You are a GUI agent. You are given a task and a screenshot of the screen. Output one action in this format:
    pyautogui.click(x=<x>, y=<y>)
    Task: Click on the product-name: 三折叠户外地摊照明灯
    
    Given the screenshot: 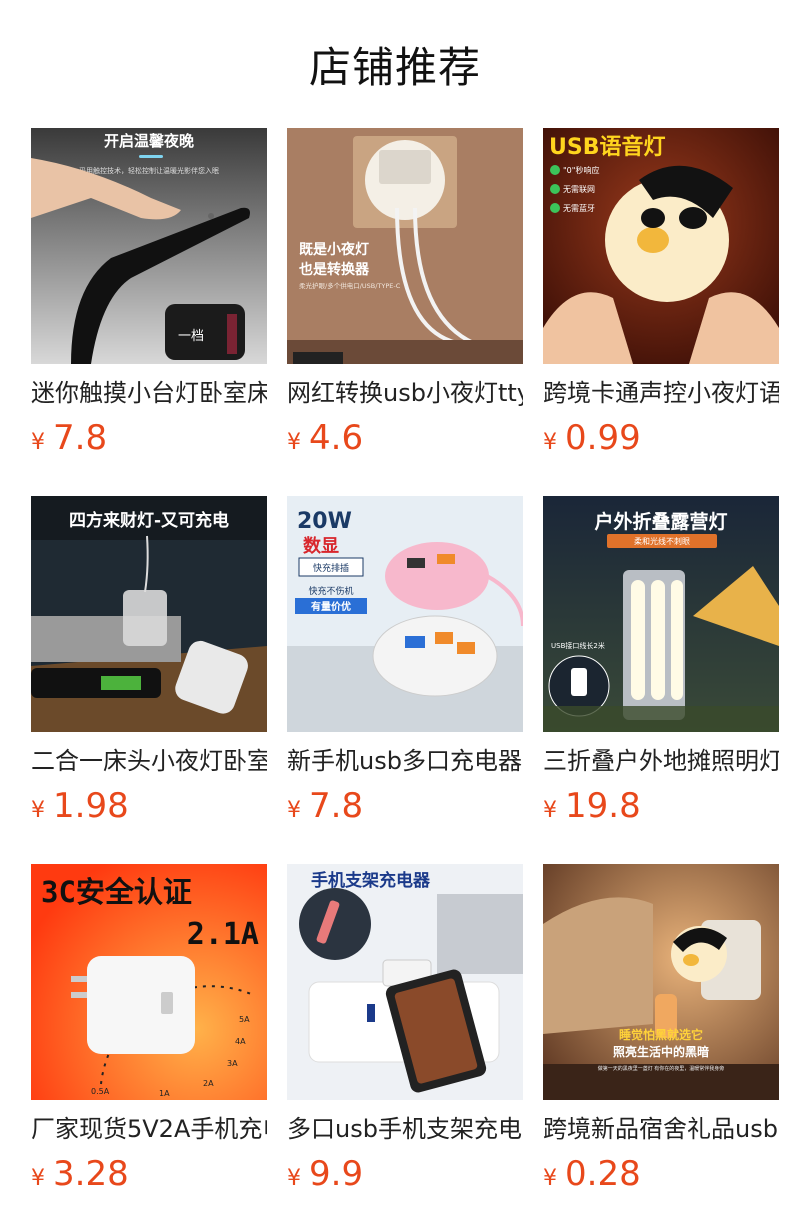 What is the action you would take?
    pyautogui.click(x=661, y=761)
    